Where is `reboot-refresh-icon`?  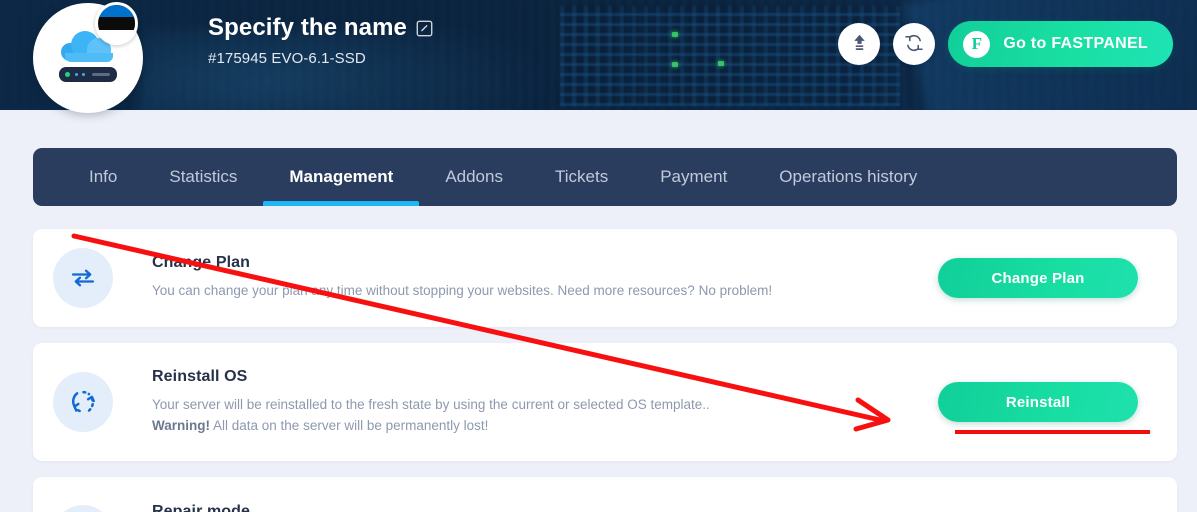 reboot-refresh-icon is located at coordinates (914, 44).